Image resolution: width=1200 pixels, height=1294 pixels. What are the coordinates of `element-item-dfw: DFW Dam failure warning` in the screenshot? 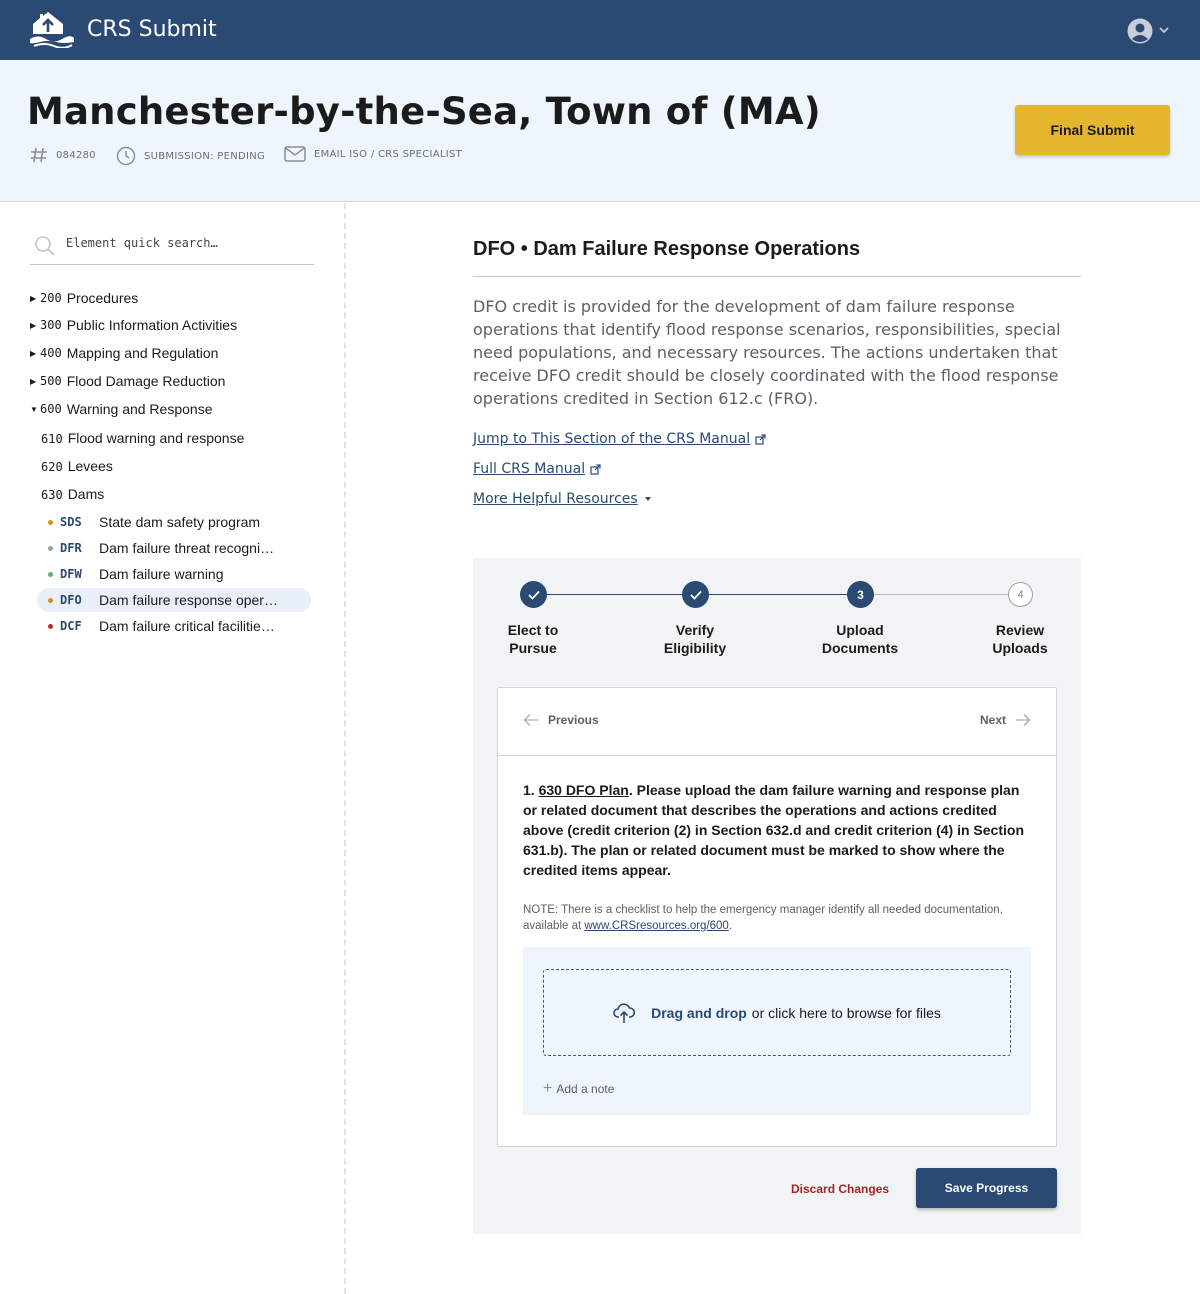 It's located at (174, 574).